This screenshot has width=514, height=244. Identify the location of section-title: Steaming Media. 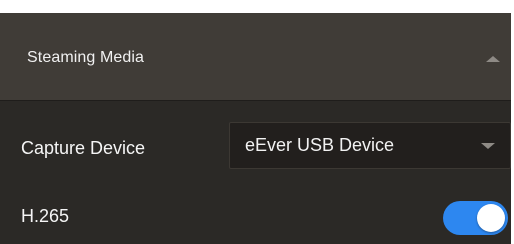
(86, 57).